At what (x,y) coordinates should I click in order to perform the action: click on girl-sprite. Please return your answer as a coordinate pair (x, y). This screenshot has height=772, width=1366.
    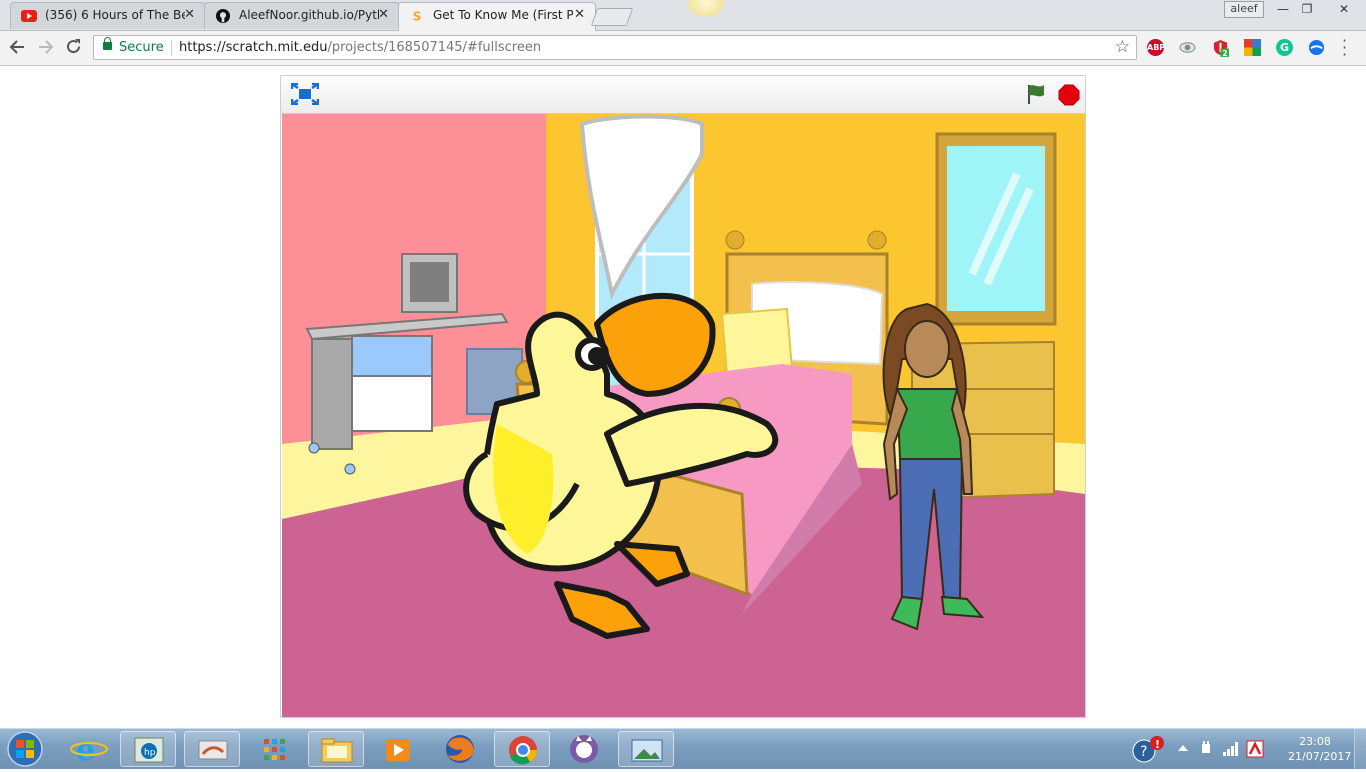
    Looking at the image, I should click on (929, 469).